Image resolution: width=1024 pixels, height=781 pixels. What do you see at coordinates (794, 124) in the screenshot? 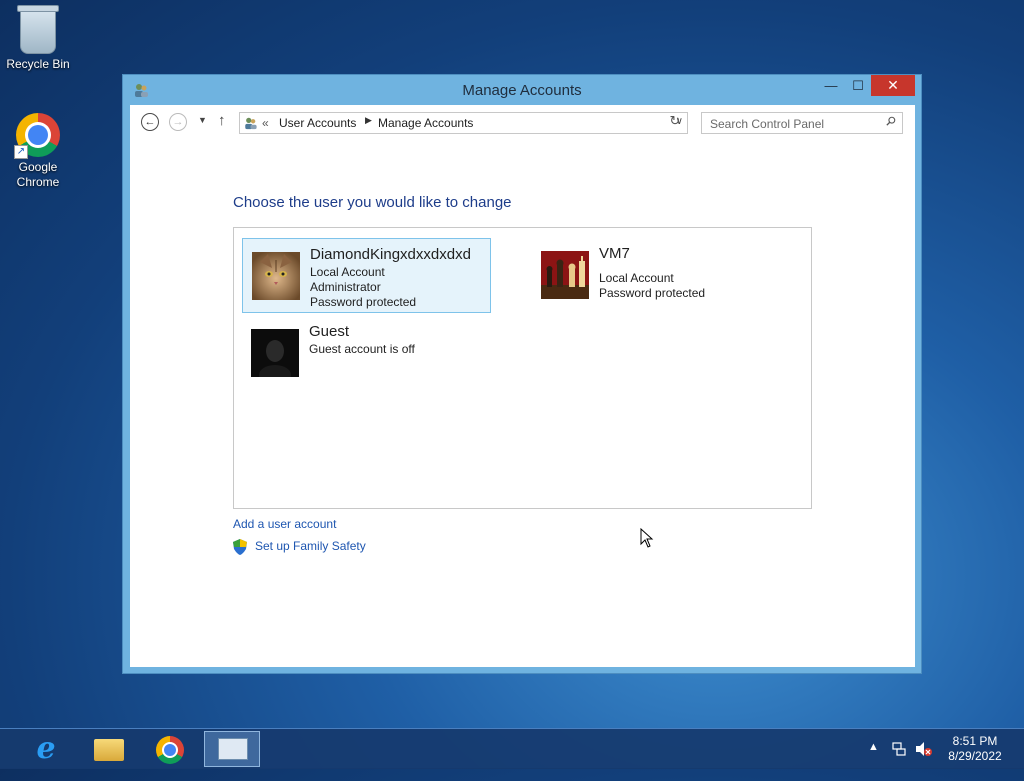
I see `search-input` at bounding box center [794, 124].